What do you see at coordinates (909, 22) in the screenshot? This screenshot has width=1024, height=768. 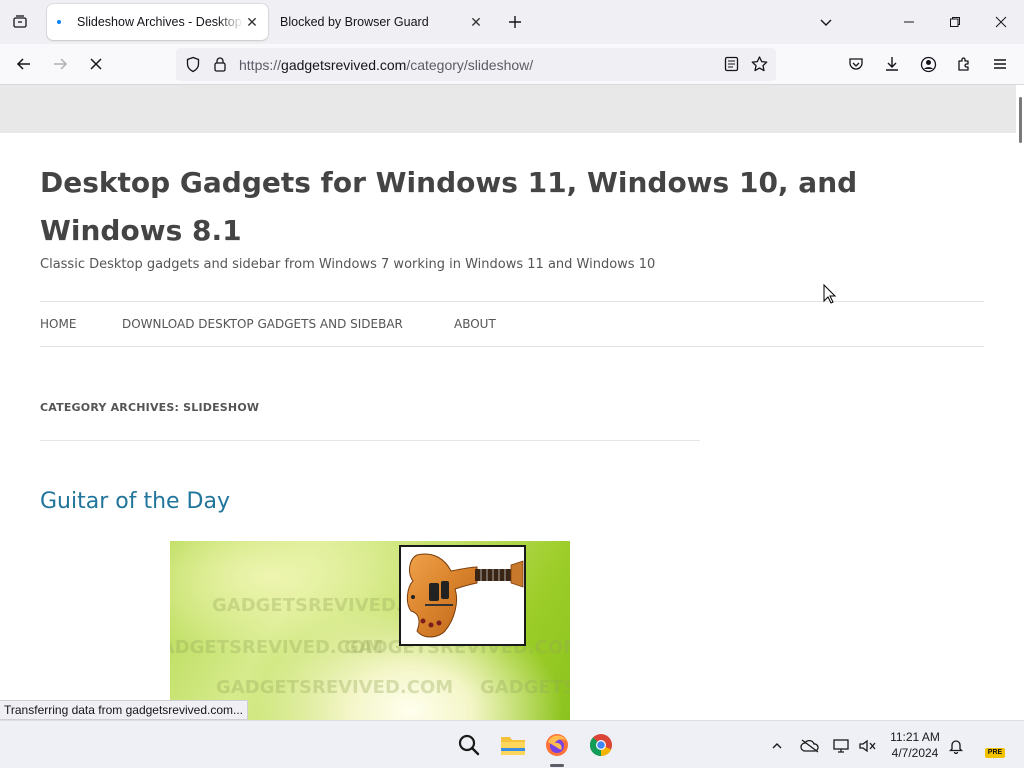 I see `minimize-icon` at bounding box center [909, 22].